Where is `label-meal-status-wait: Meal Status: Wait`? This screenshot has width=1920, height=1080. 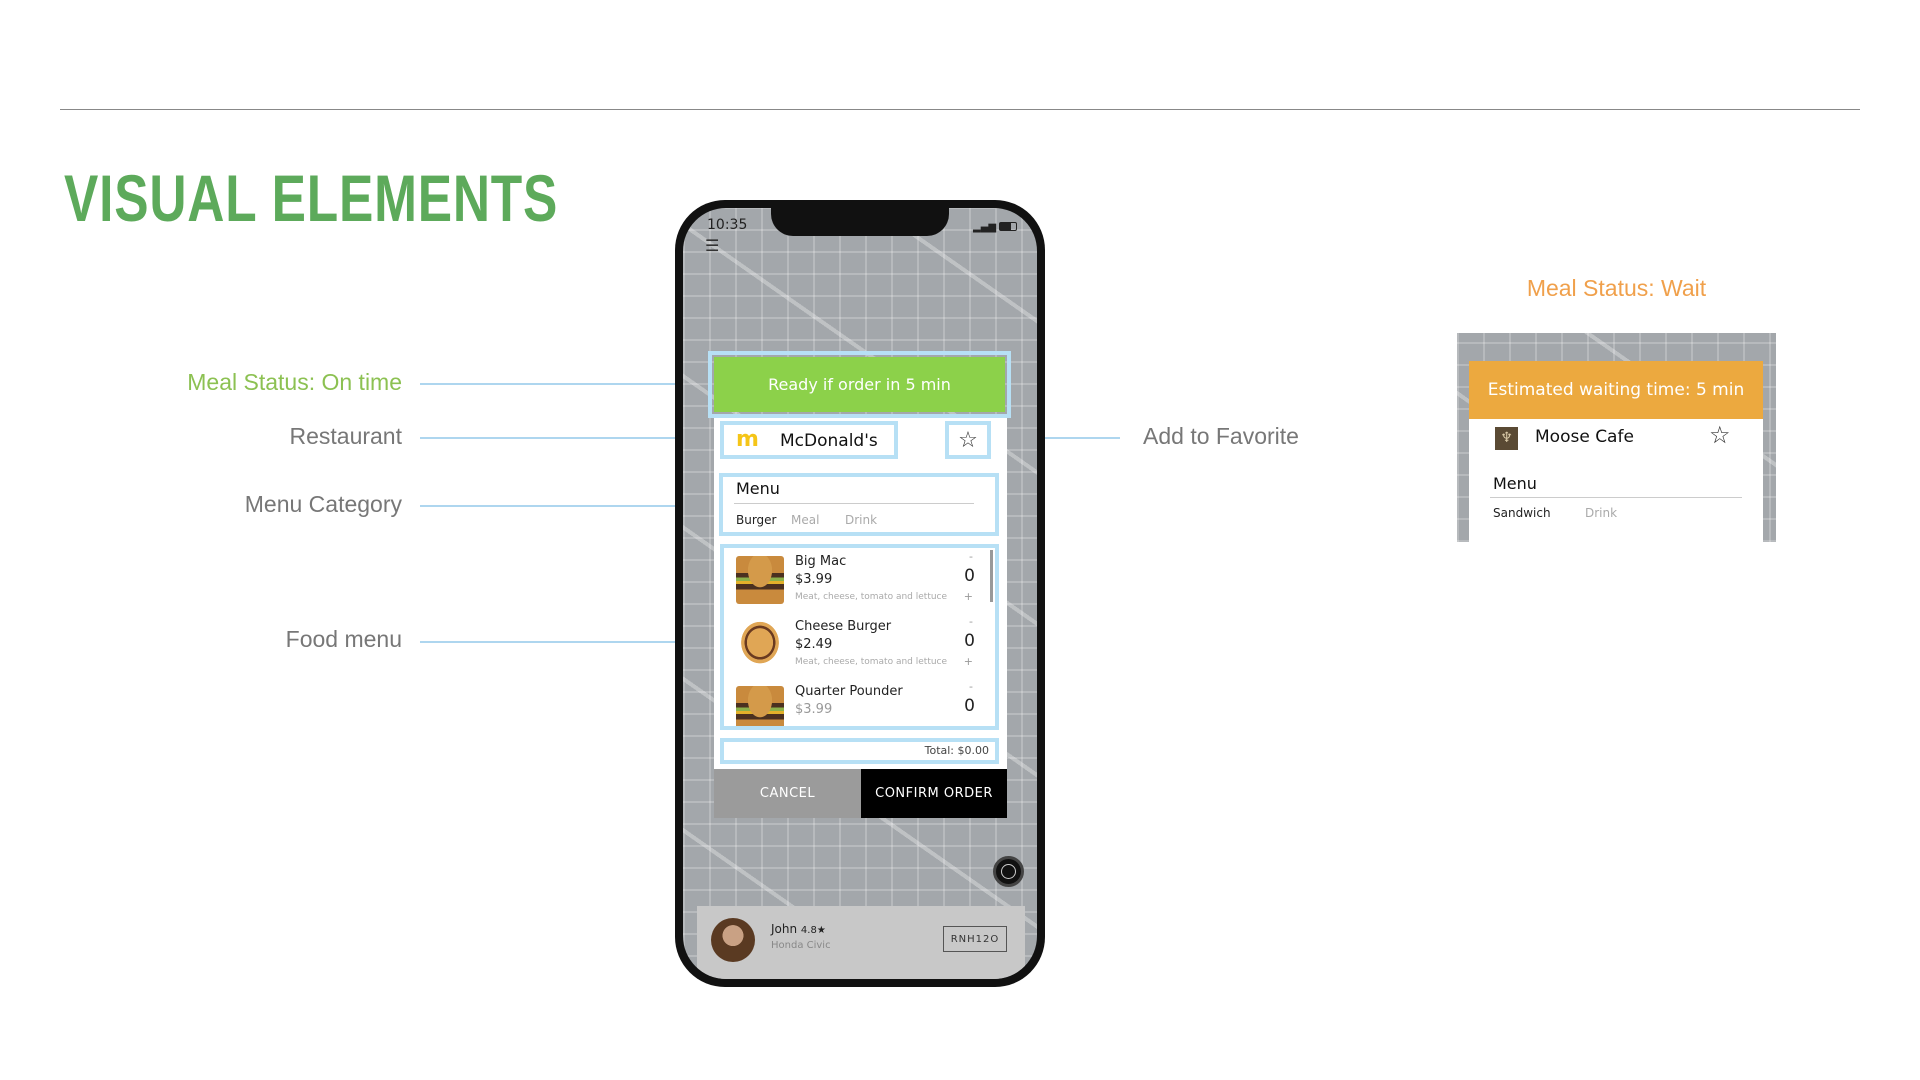 label-meal-status-wait: Meal Status: Wait is located at coordinates (1616, 288).